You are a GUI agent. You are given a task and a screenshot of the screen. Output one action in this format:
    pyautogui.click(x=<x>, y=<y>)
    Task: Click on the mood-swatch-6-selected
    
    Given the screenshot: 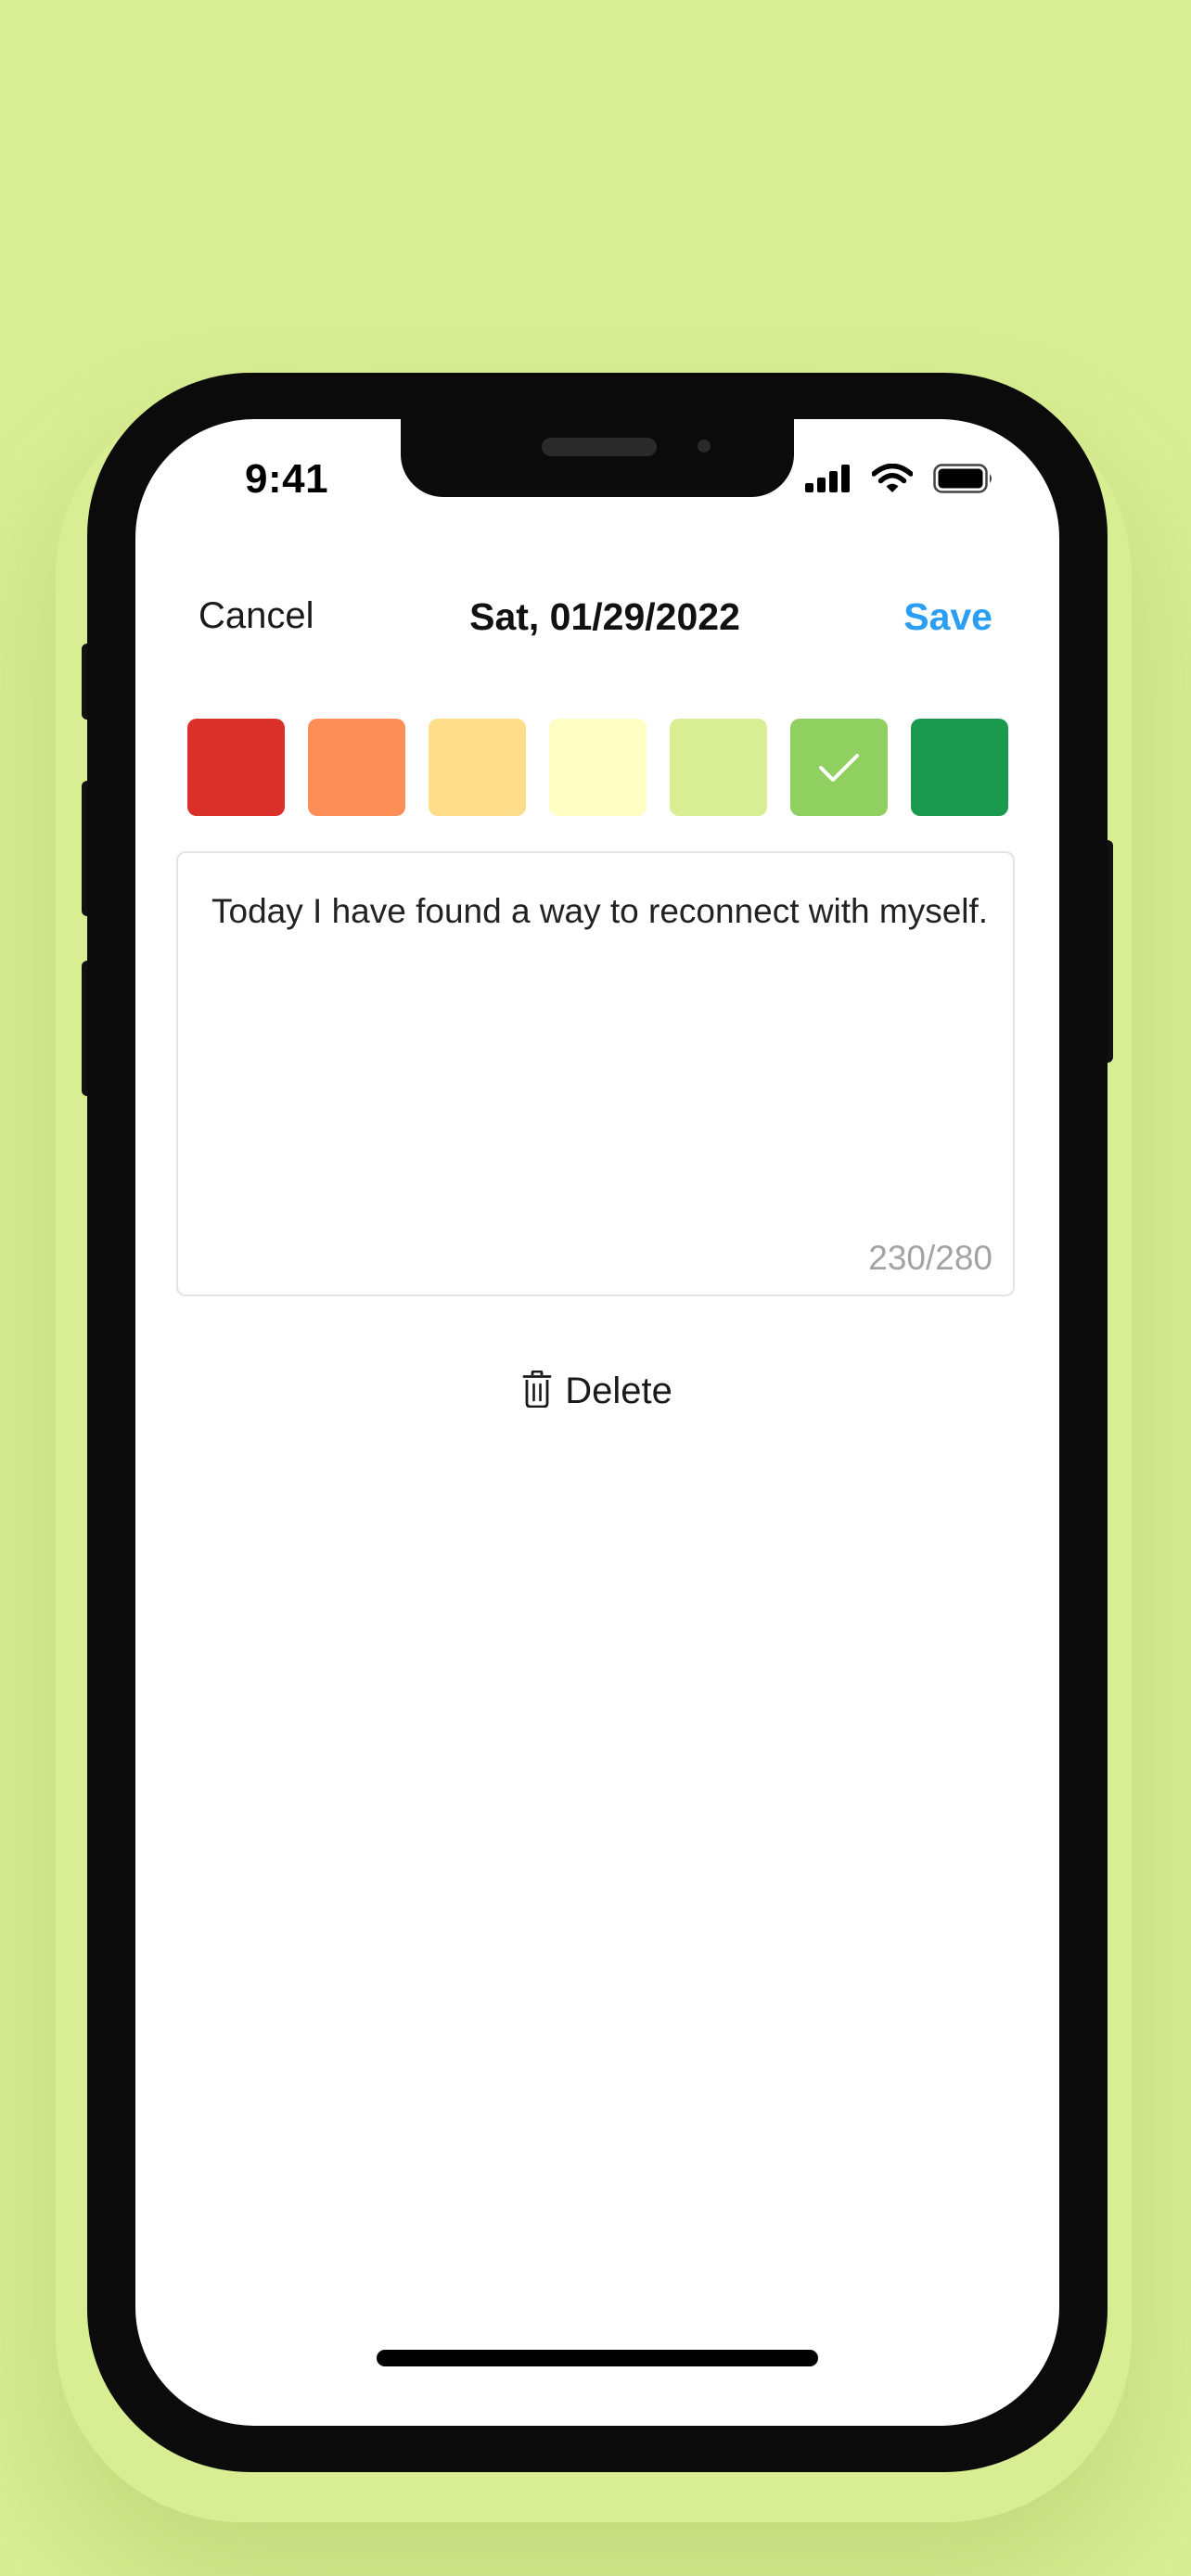 What is the action you would take?
    pyautogui.click(x=839, y=767)
    